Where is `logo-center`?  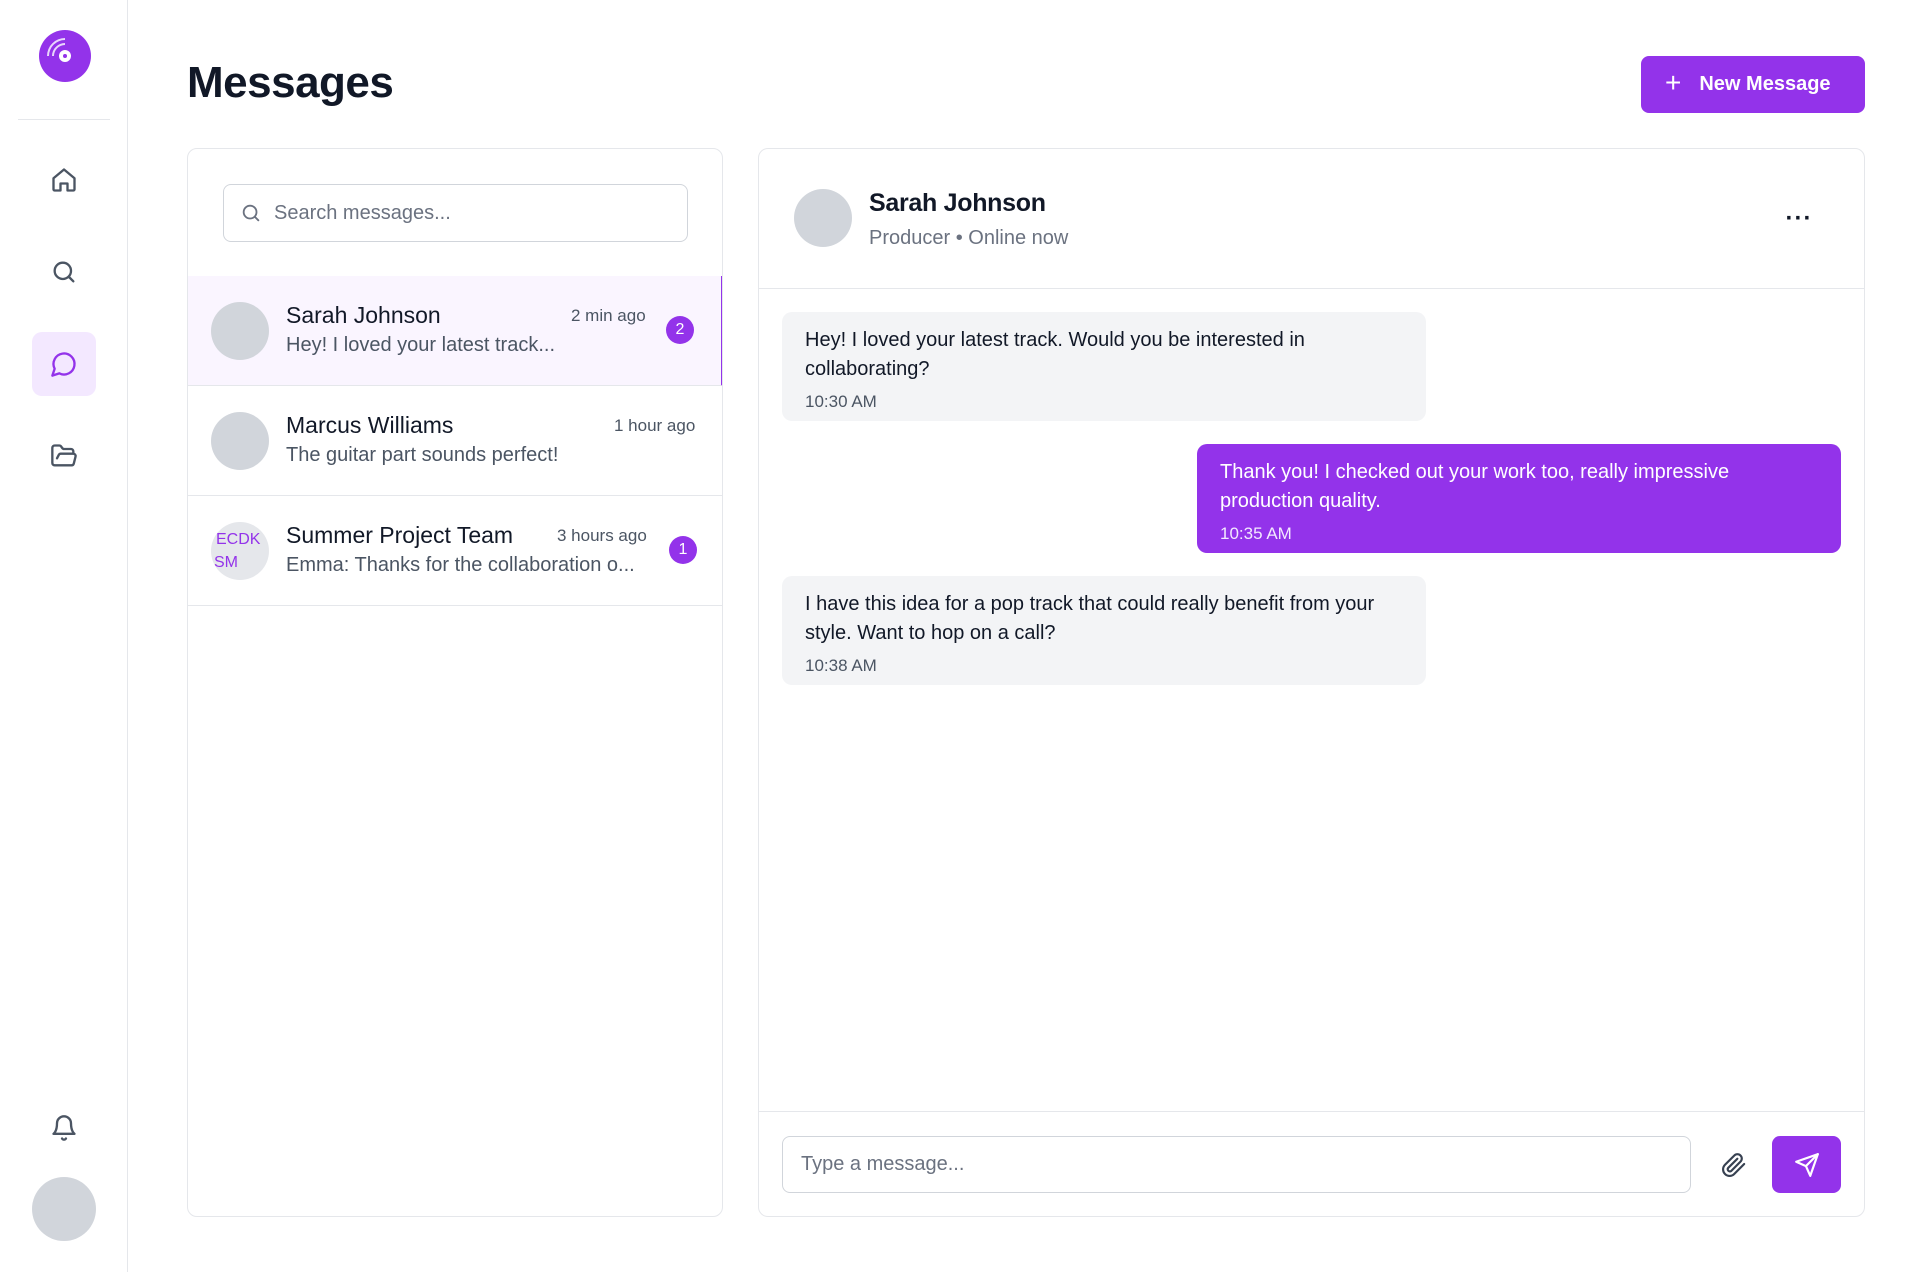
logo-center is located at coordinates (65, 56).